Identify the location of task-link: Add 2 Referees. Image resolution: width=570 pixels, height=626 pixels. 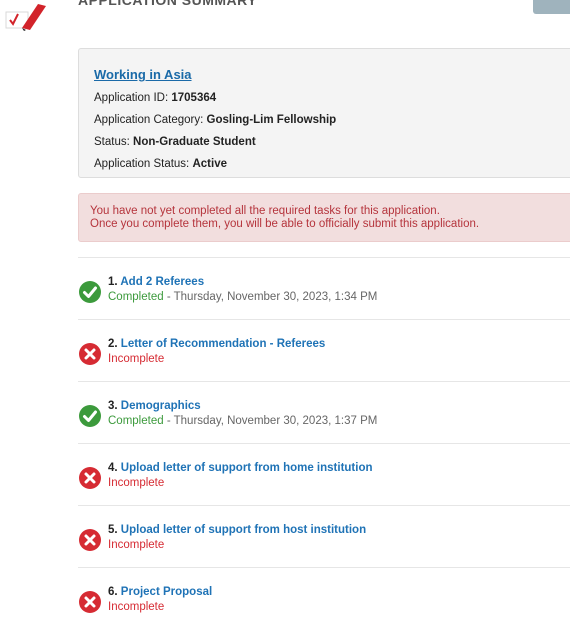
(162, 282).